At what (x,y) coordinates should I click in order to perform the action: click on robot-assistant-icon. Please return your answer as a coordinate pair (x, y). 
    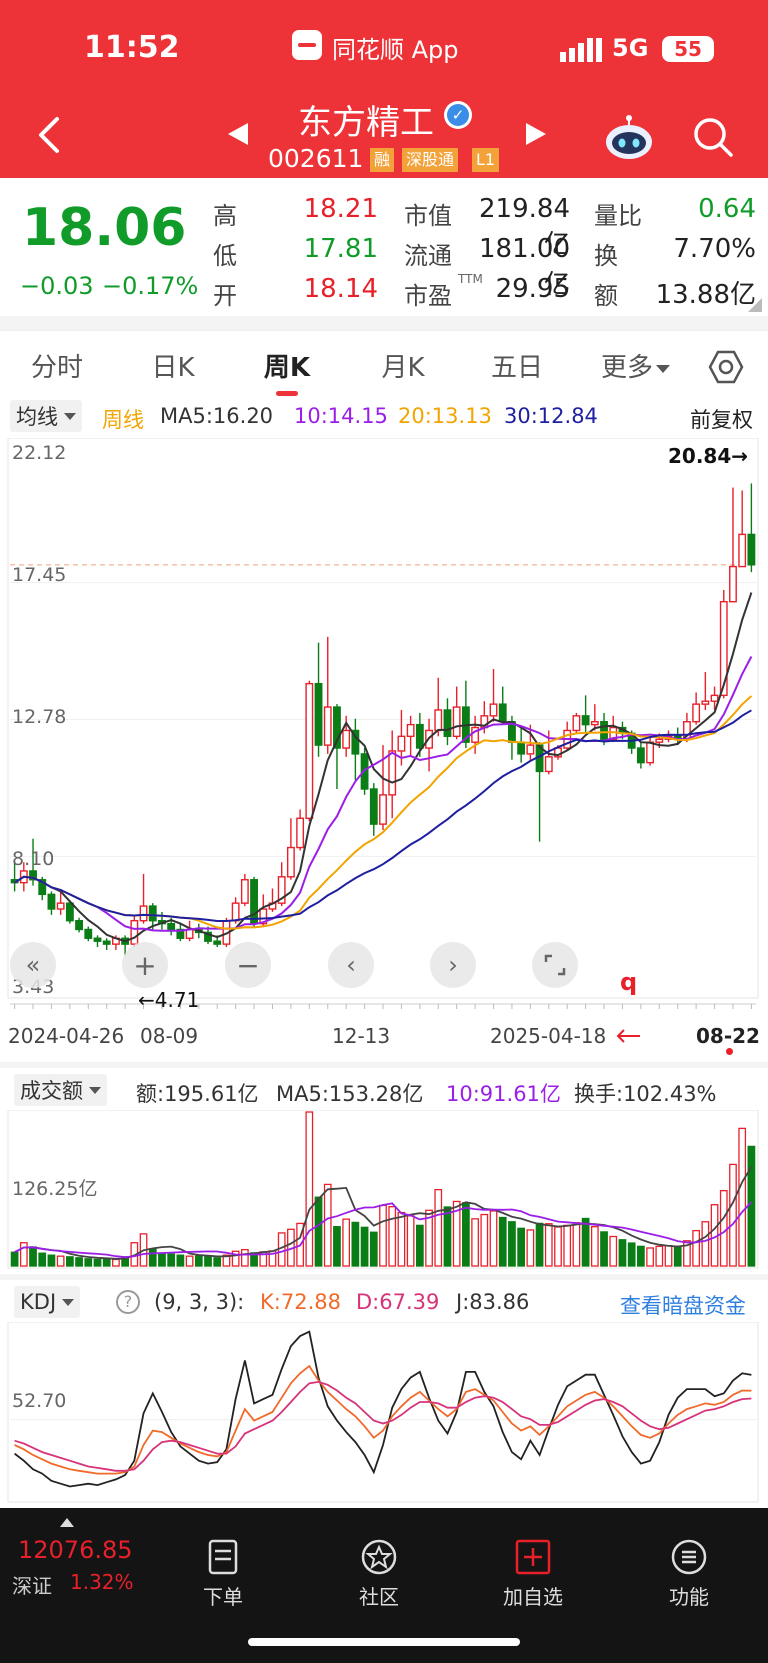
    Looking at the image, I should click on (629, 137).